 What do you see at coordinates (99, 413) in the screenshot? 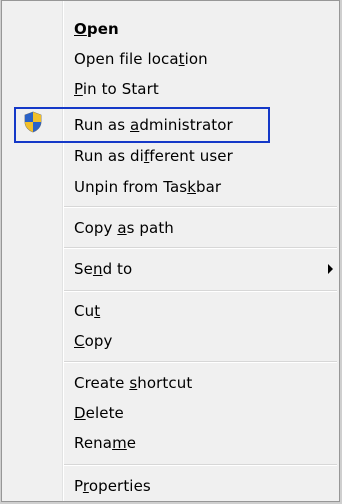
I see `menu-item-label: Delete` at bounding box center [99, 413].